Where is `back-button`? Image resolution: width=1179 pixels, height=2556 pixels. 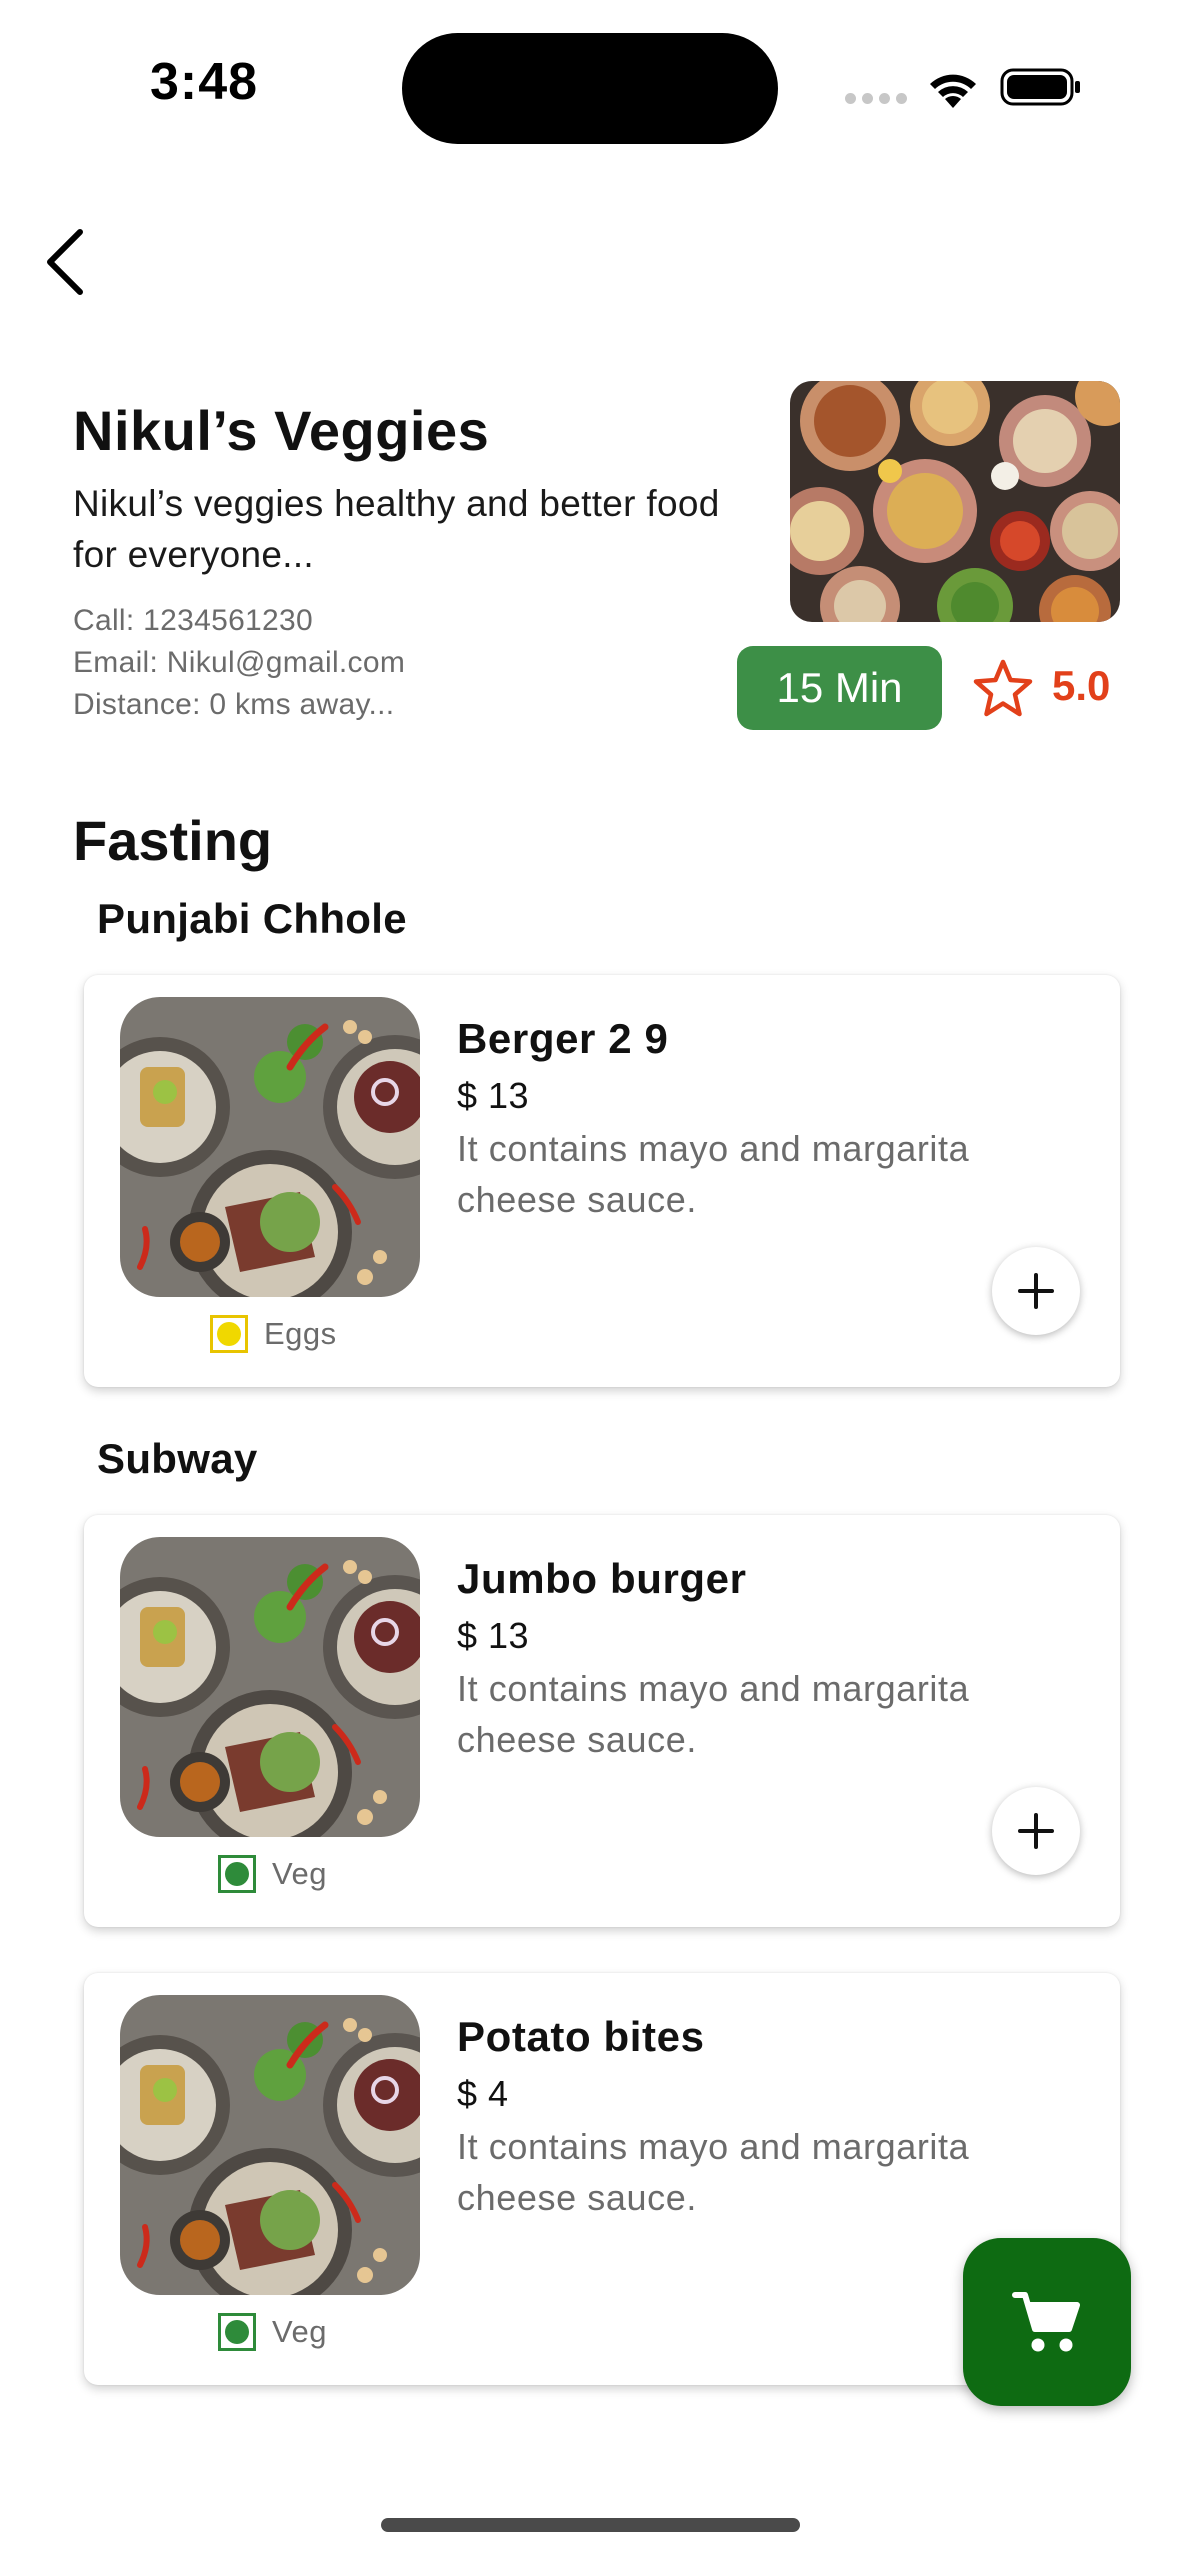 back-button is located at coordinates (66, 262).